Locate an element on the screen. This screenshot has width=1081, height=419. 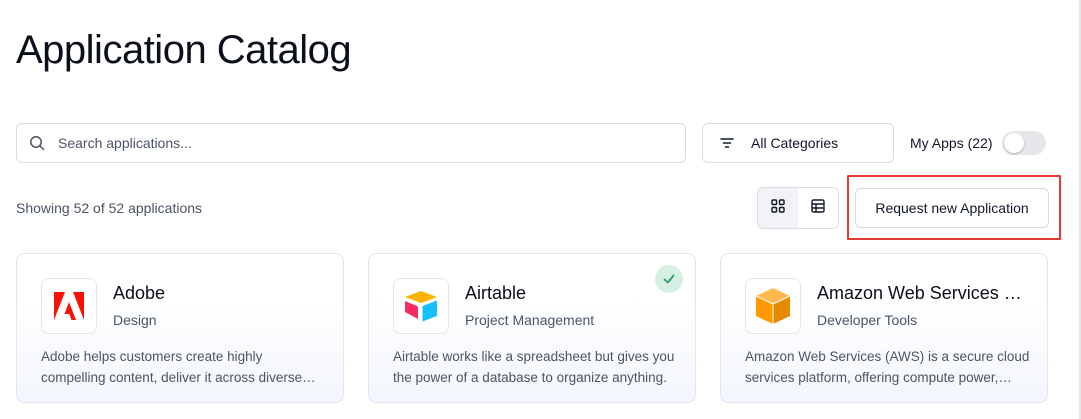
grid-icon is located at coordinates (778, 208).